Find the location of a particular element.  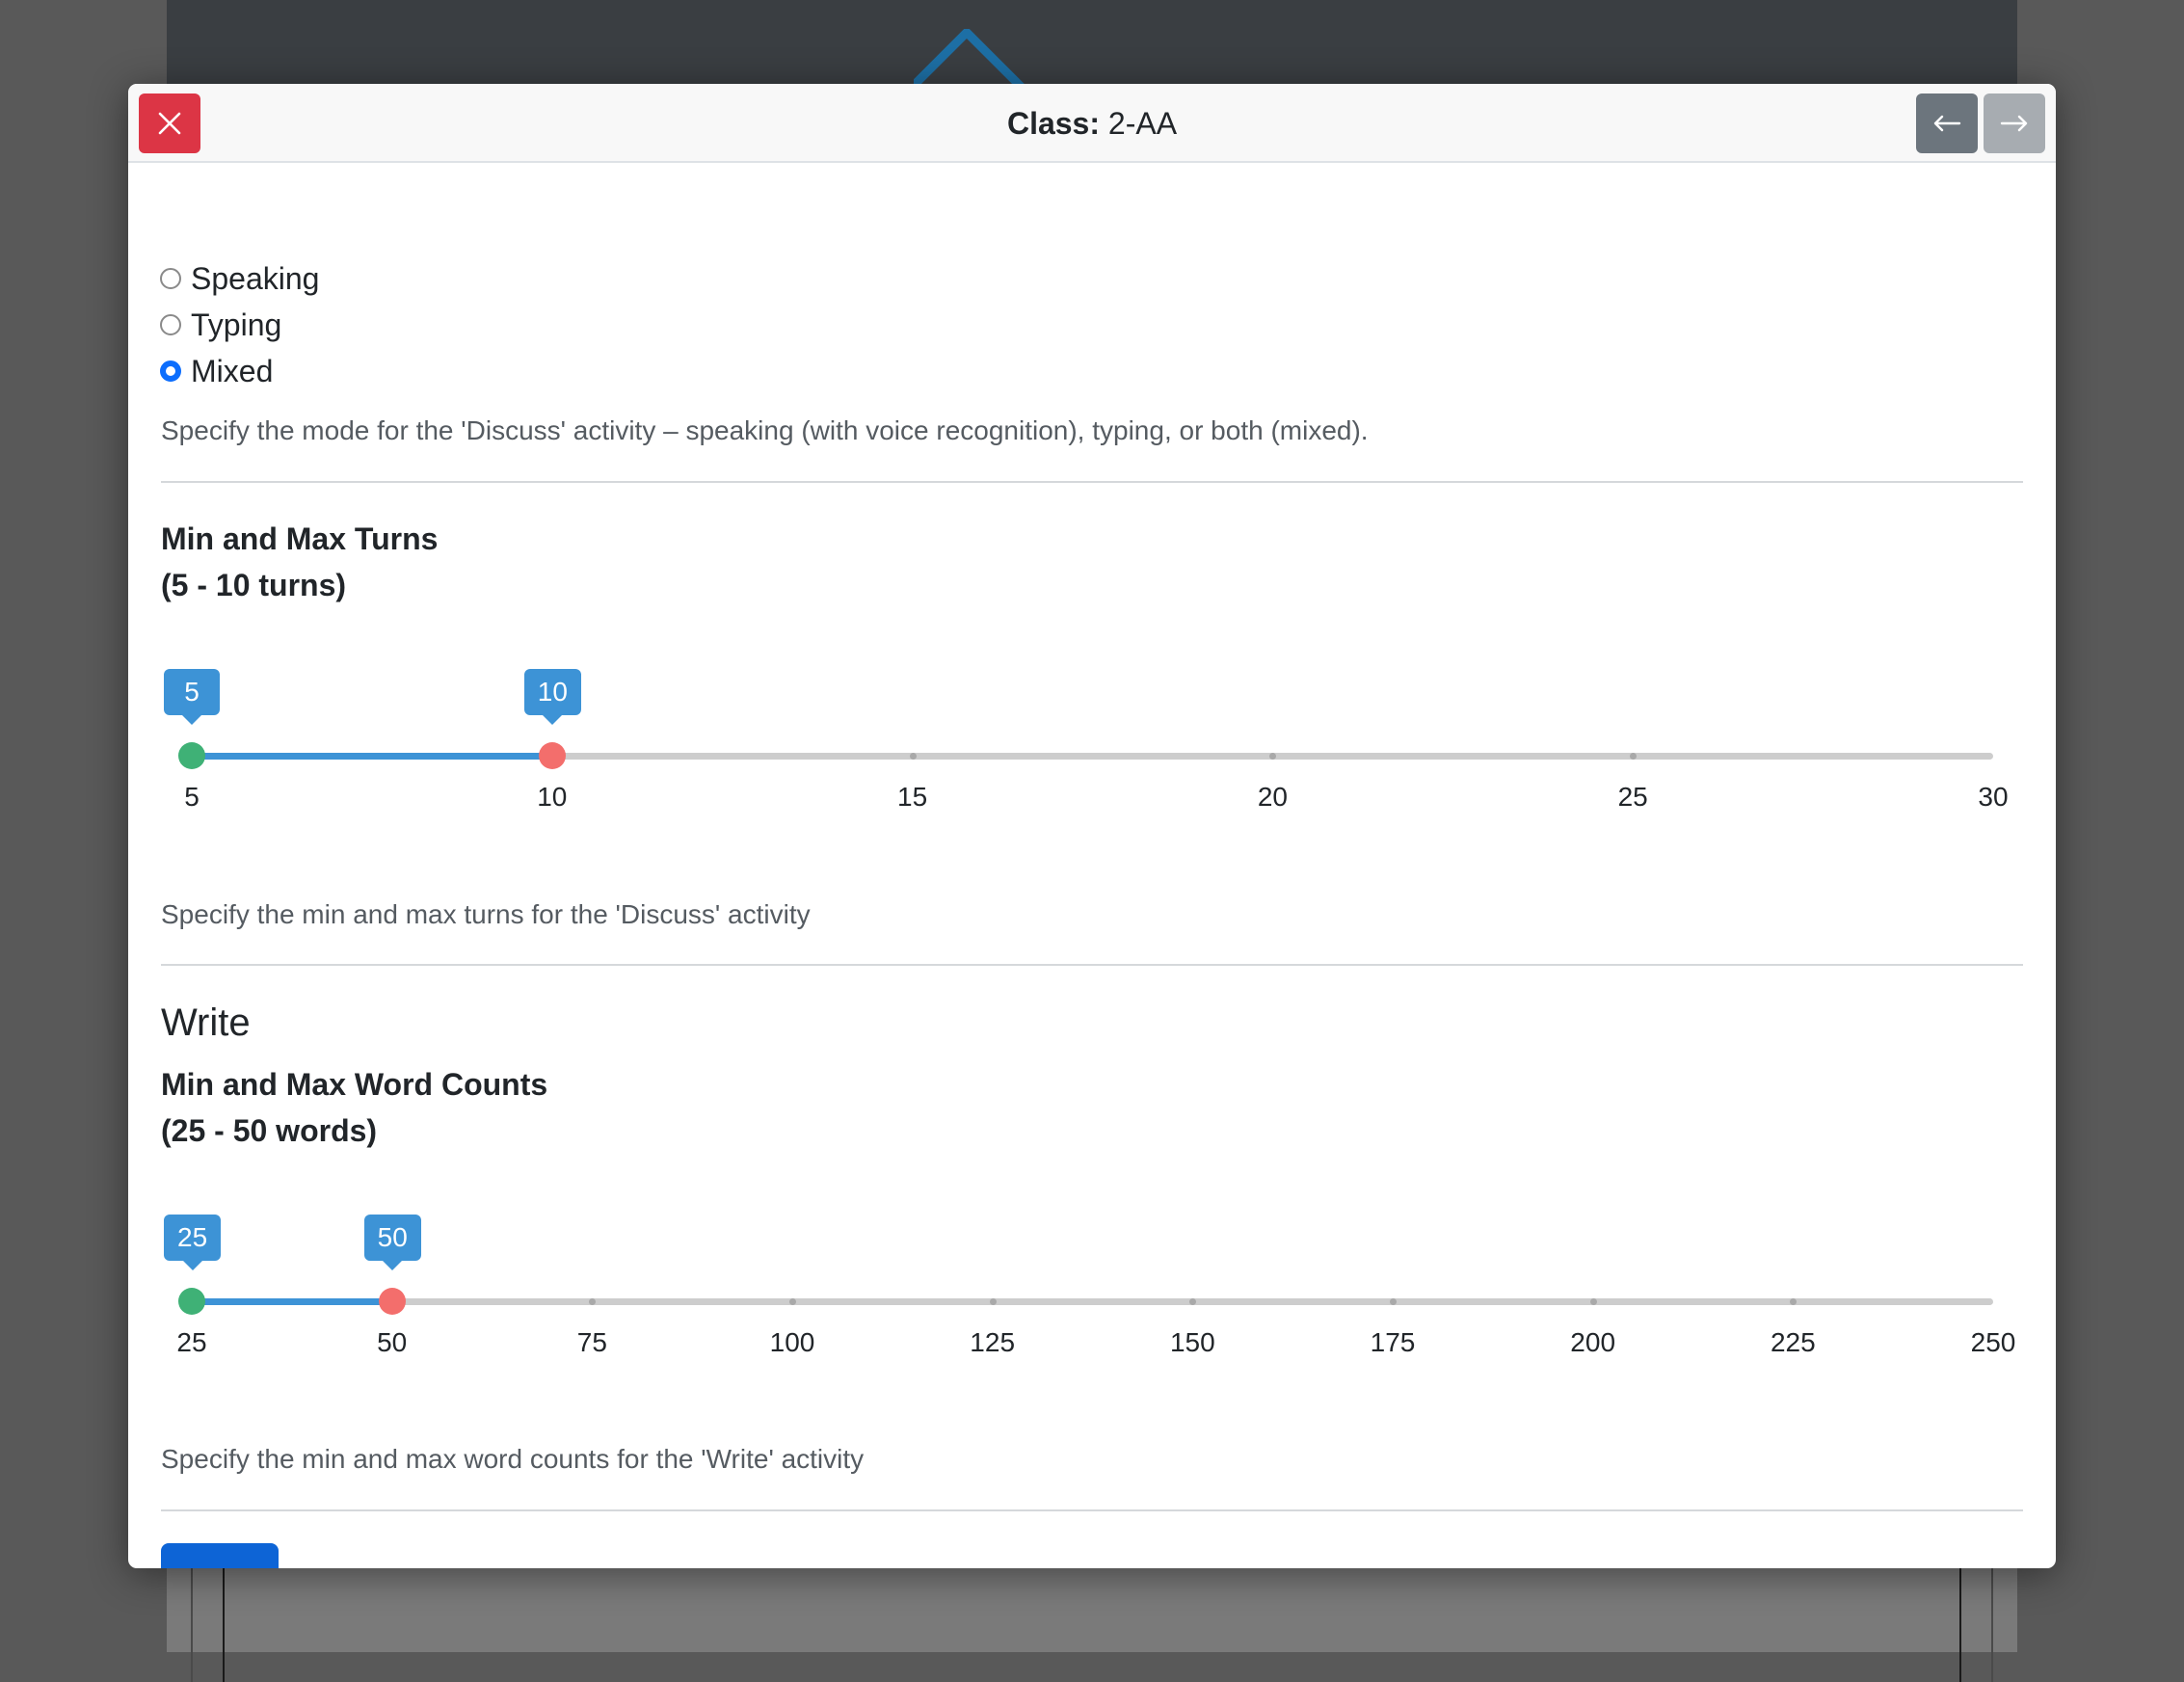

slider-scale-label: 15 is located at coordinates (913, 797).